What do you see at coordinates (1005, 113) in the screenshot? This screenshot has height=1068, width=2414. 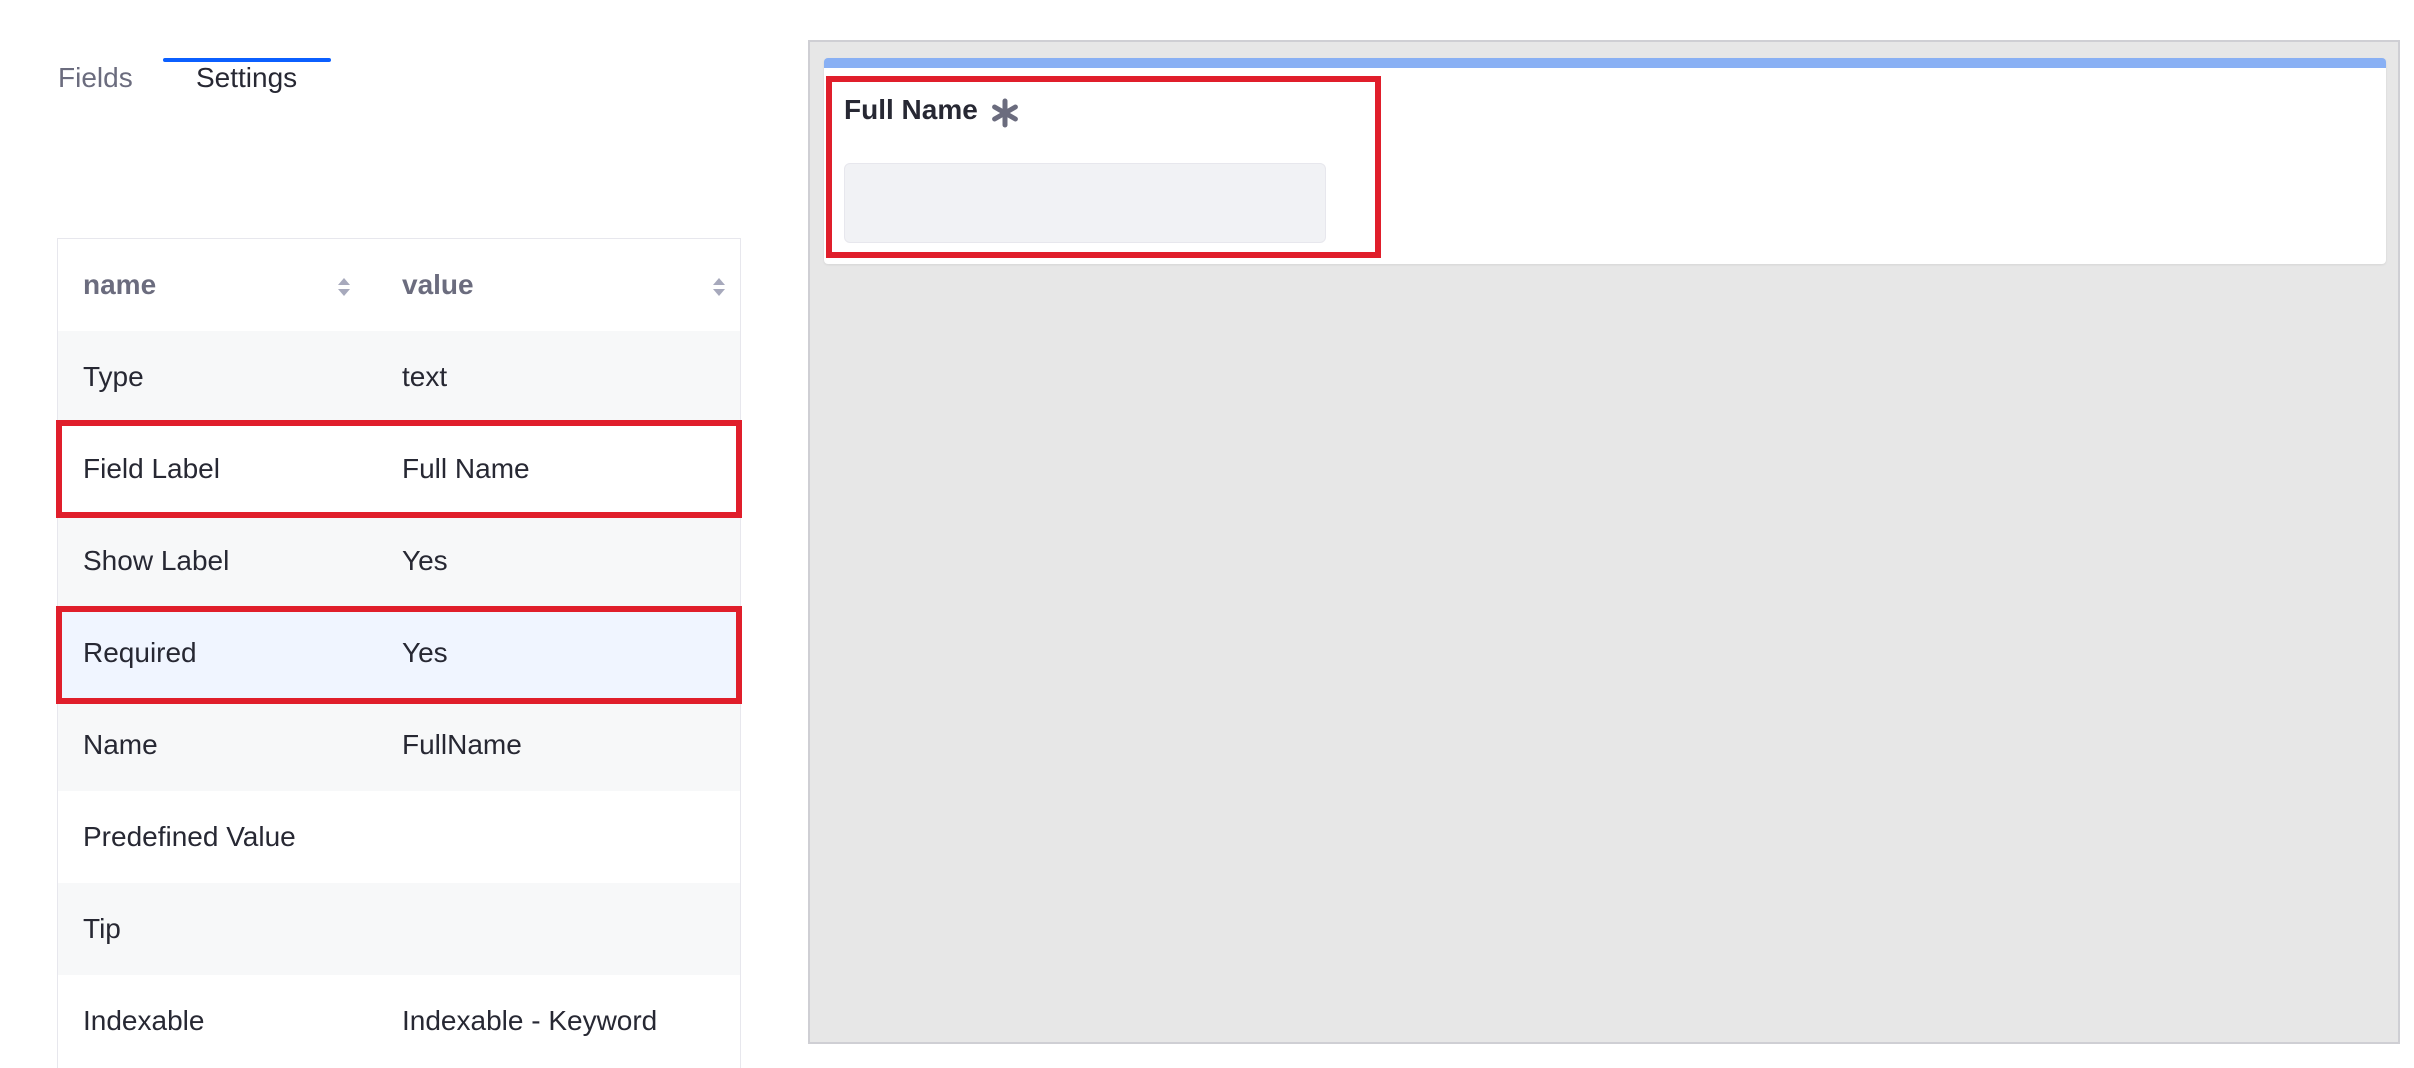 I see `asterisk-icon` at bounding box center [1005, 113].